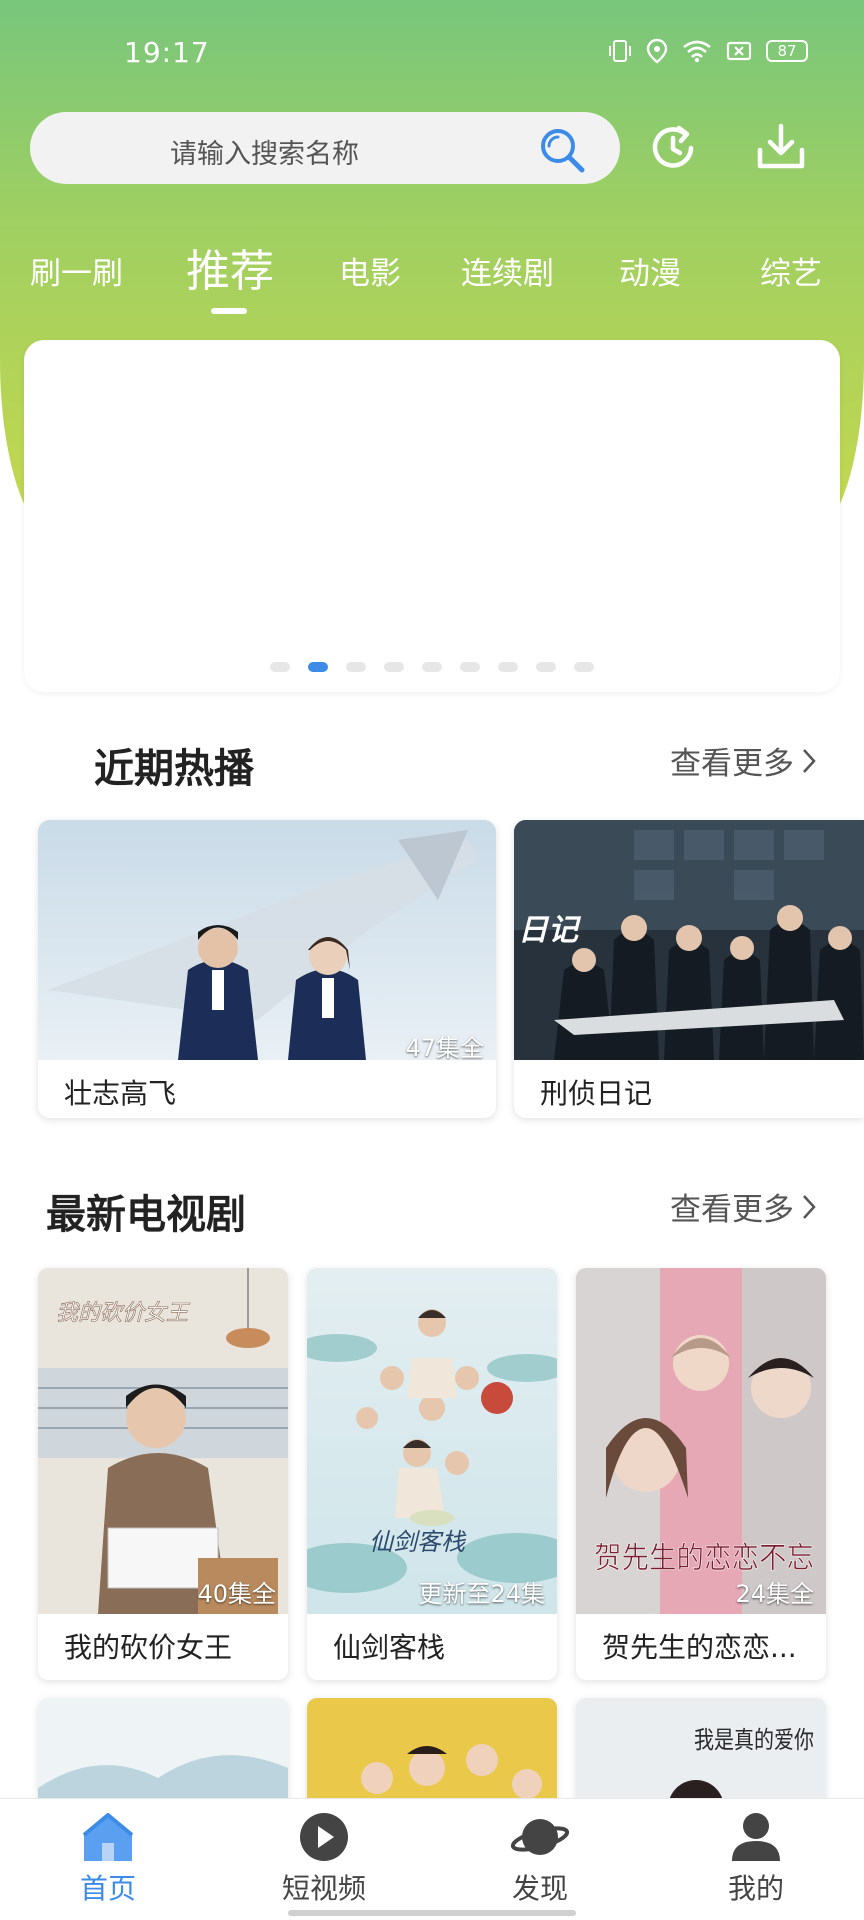 The image size is (864, 1920). Describe the element at coordinates (107, 1888) in the screenshot. I see `nav-label: 首页` at that location.